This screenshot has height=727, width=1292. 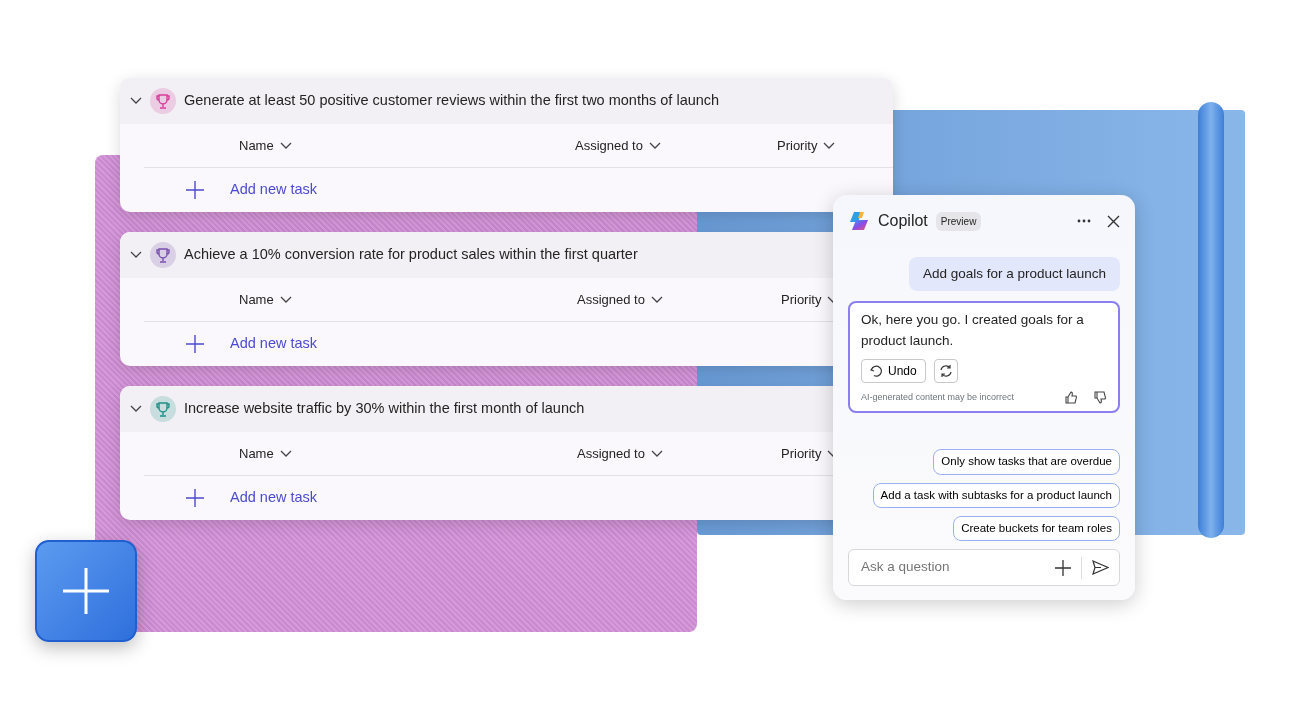 I want to click on refresh-icon, so click(x=945, y=370).